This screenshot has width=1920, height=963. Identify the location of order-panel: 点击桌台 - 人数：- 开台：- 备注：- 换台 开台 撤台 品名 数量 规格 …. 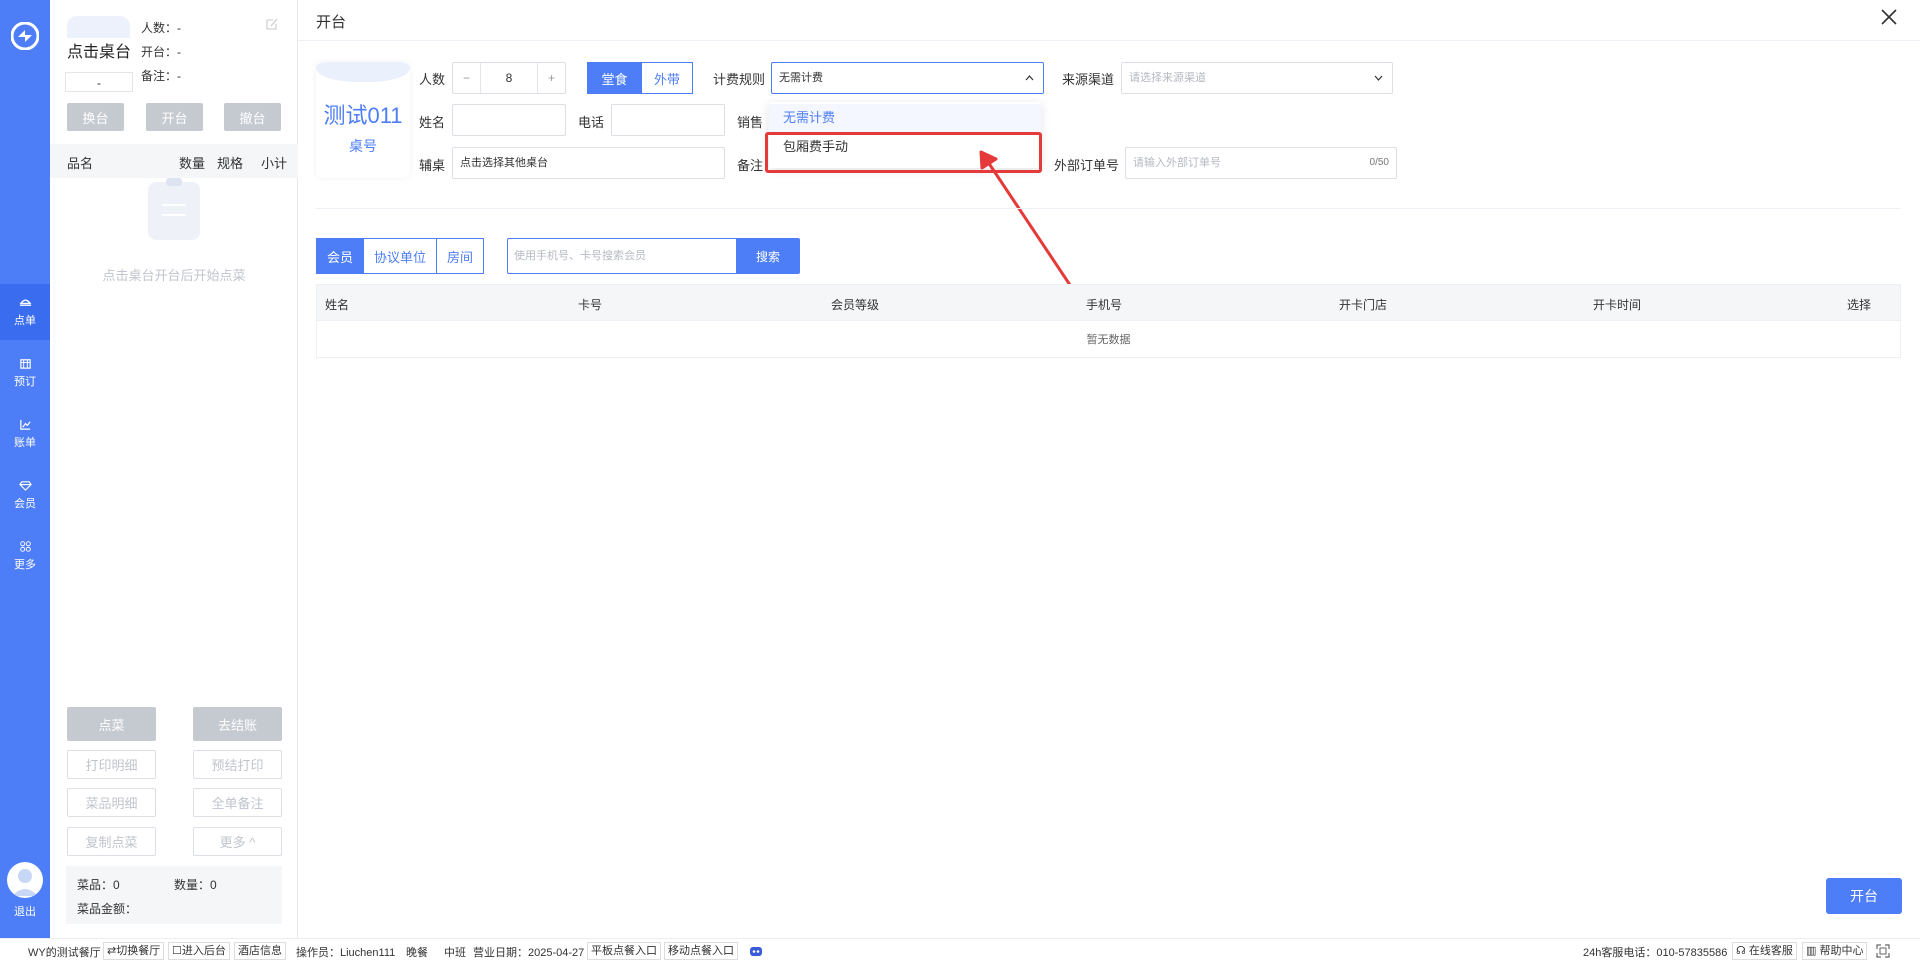
(174, 469).